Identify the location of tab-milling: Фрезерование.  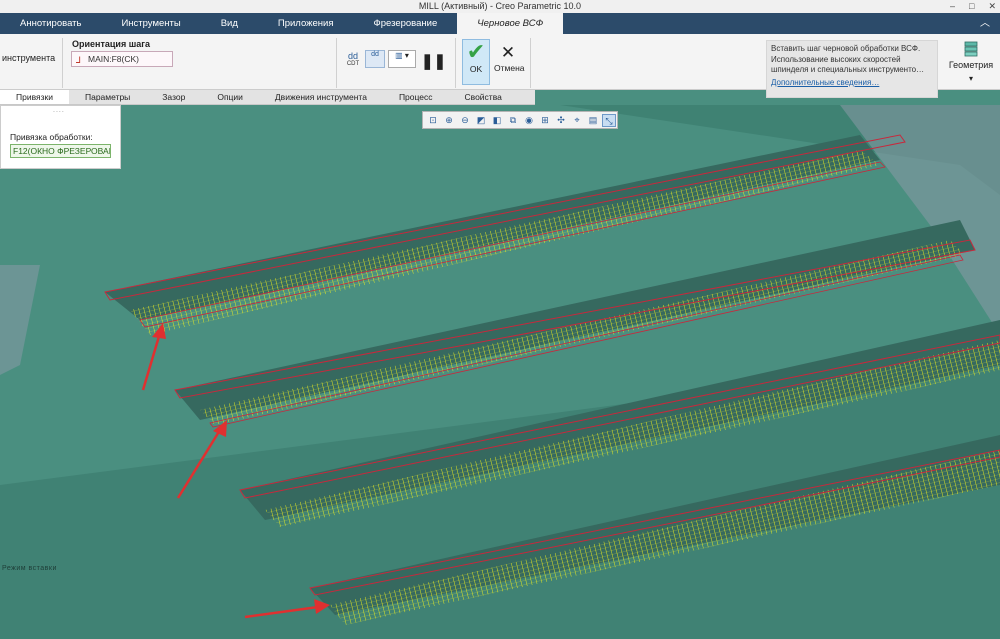
(405, 23).